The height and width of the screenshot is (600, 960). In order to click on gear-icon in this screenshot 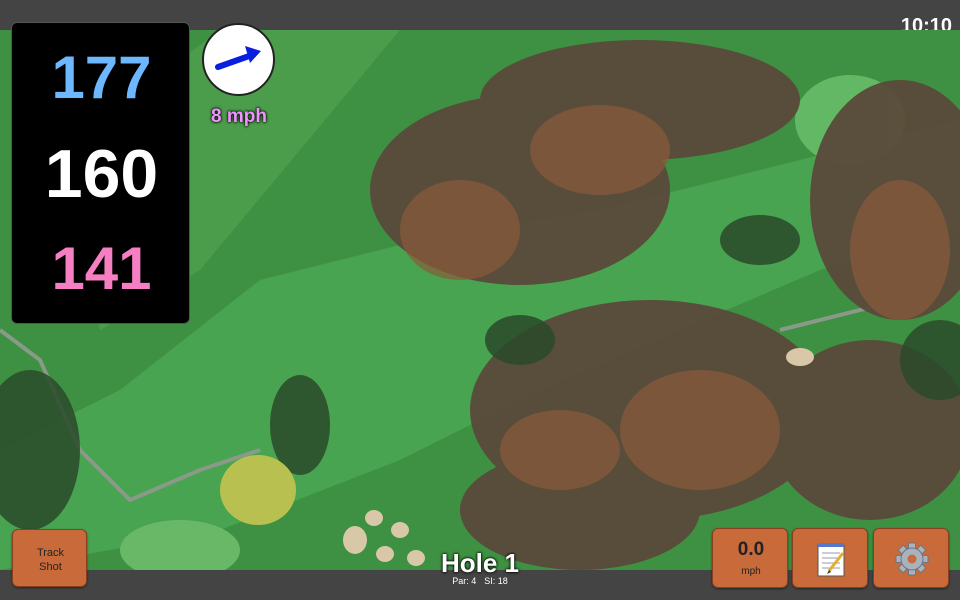, I will do `click(912, 559)`.